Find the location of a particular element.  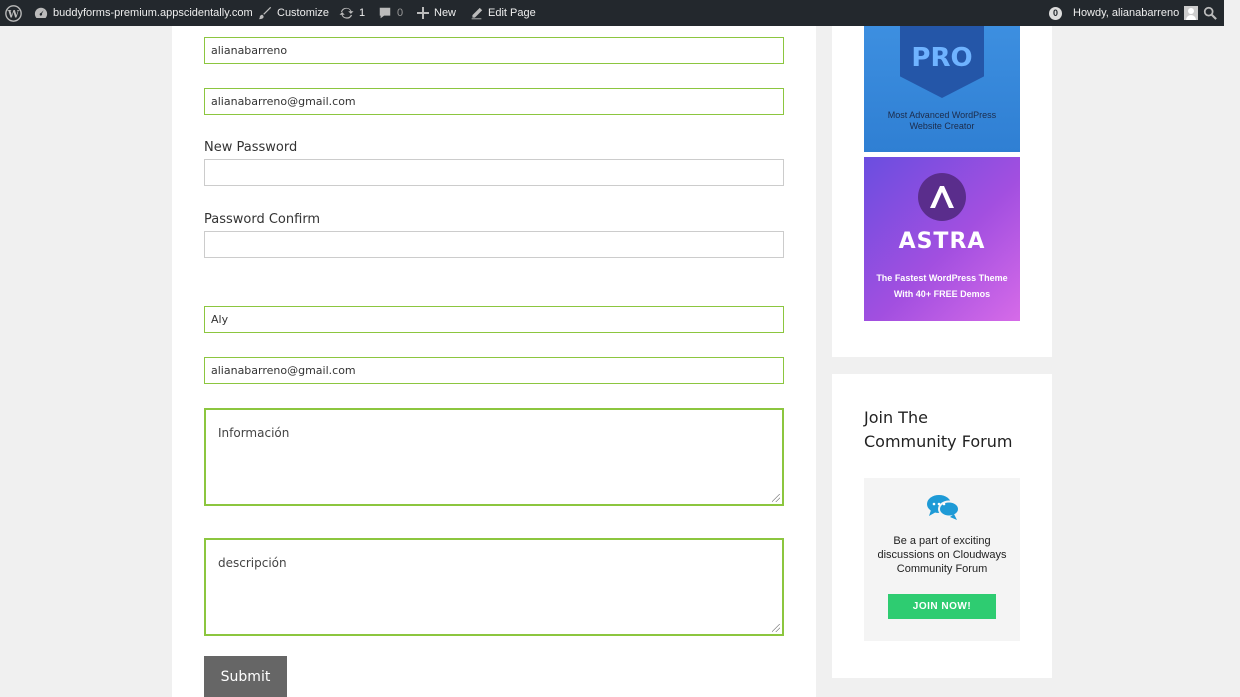

my-account-link: Howdy, alianabarreno is located at coordinates (1136, 13).